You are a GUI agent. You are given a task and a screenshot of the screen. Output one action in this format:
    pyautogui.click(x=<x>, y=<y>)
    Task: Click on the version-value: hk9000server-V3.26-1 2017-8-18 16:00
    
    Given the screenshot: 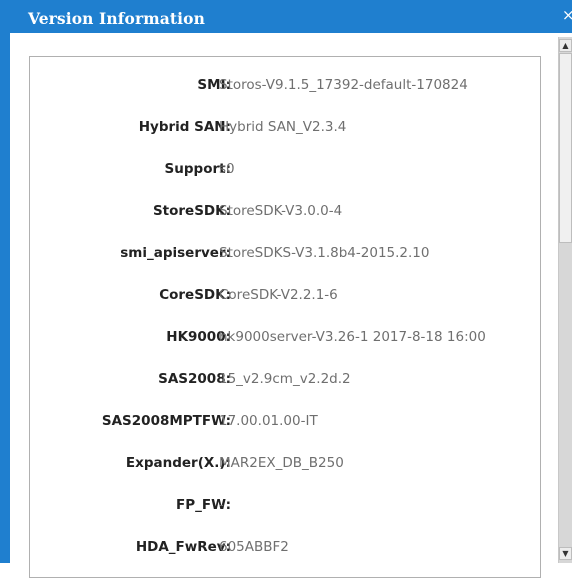 What is the action you would take?
    pyautogui.click(x=352, y=337)
    